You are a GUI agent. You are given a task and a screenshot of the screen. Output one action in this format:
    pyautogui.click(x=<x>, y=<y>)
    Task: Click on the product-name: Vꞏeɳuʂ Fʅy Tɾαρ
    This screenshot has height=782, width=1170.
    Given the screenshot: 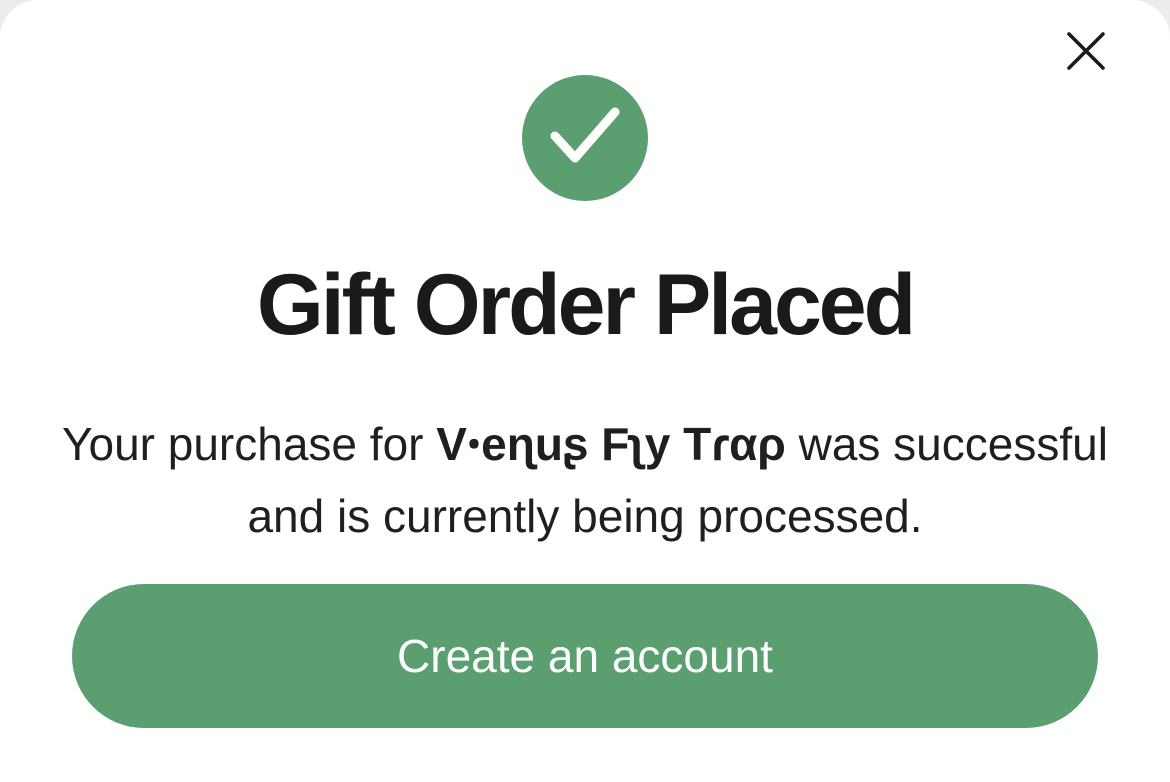 What is the action you would take?
    pyautogui.click(x=611, y=444)
    